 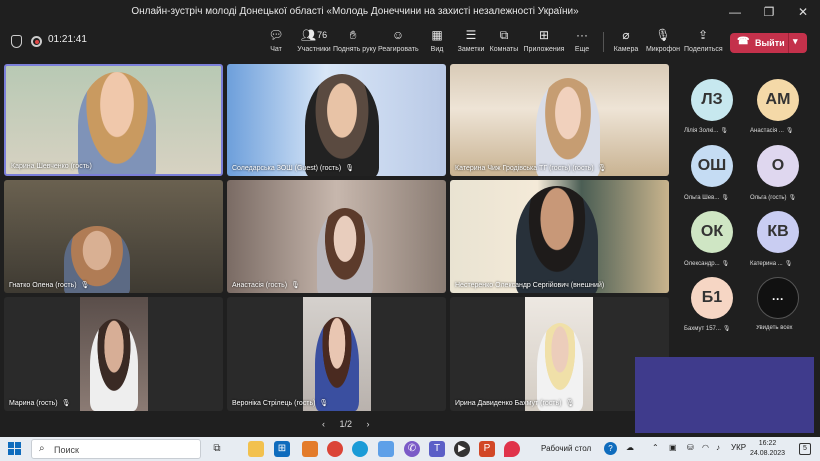 I want to click on chat-icon: 💬︎, so click(x=276, y=35).